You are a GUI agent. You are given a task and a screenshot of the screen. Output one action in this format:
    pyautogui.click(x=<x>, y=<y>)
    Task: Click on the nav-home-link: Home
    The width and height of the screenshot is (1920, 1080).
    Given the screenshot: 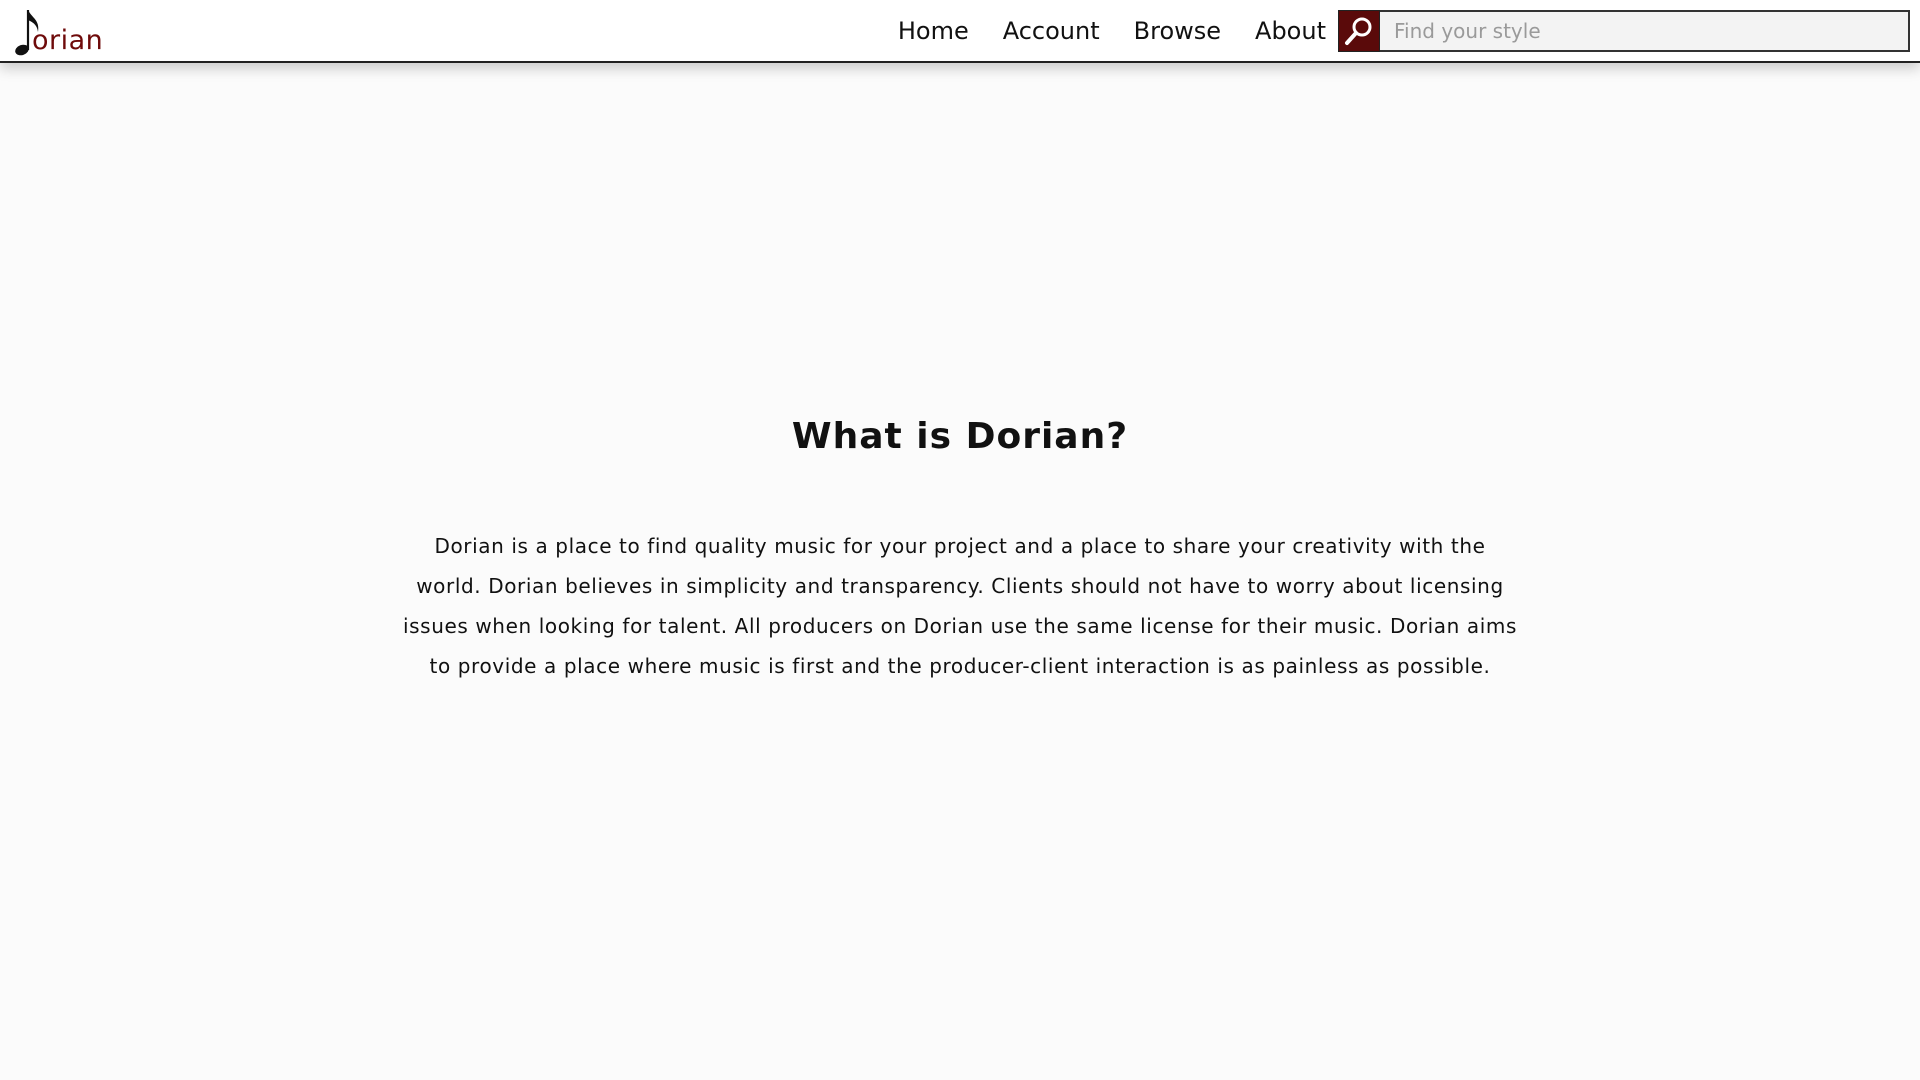 What is the action you would take?
    pyautogui.click(x=933, y=31)
    